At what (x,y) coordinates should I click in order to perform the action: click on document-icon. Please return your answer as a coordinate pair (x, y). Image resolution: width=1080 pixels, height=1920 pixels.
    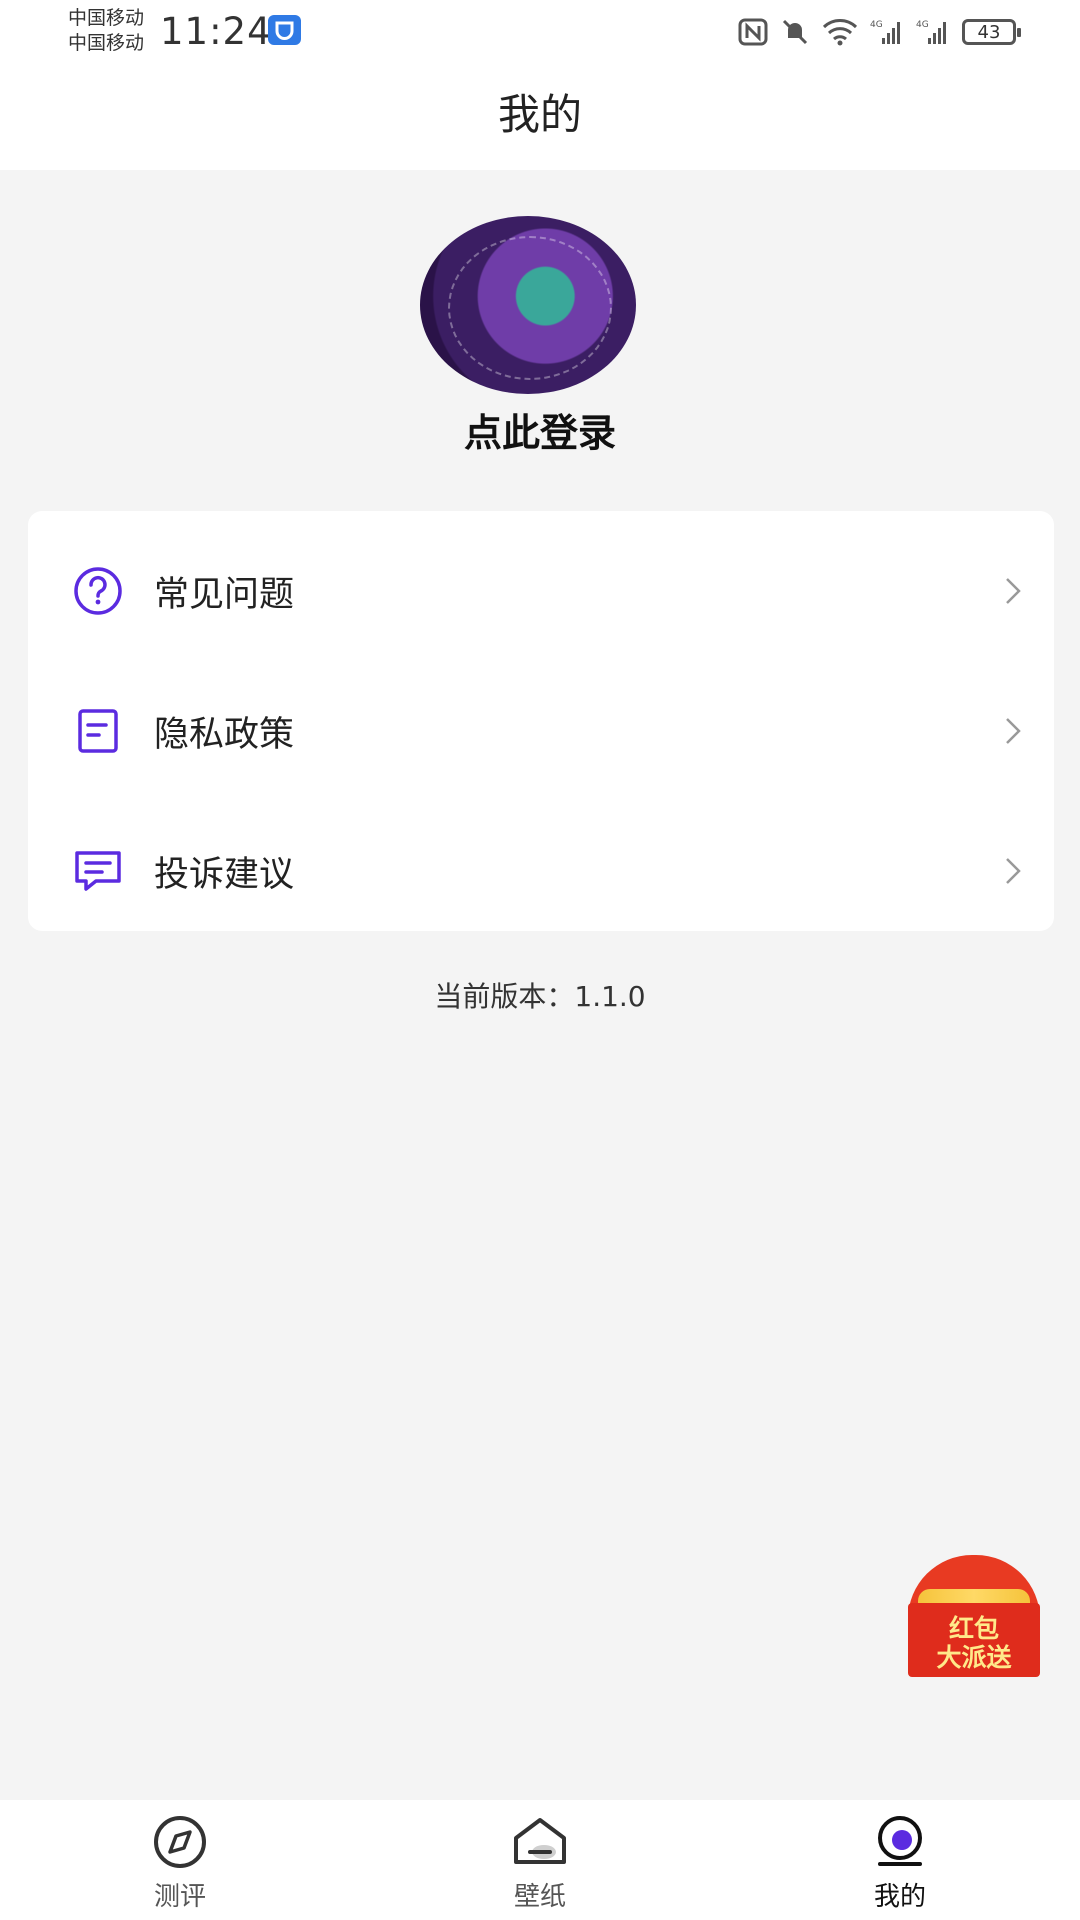
    Looking at the image, I should click on (98, 731).